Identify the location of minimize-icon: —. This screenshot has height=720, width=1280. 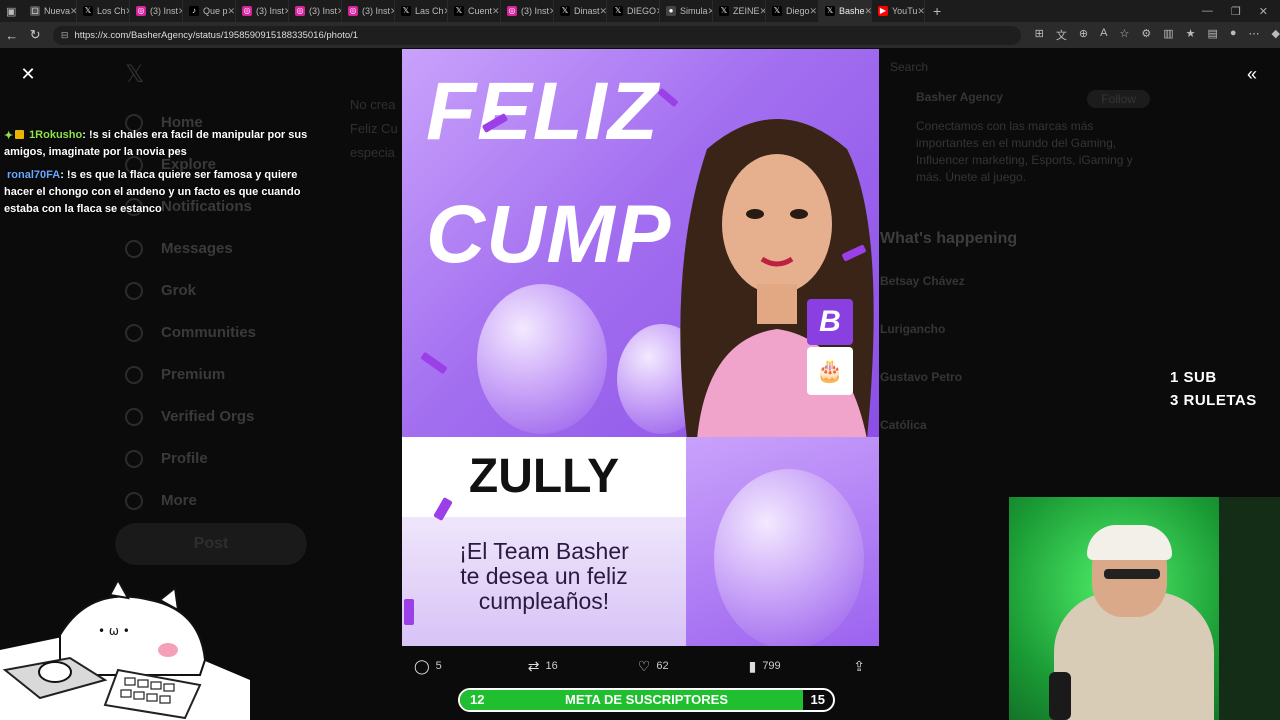
(1207, 11).